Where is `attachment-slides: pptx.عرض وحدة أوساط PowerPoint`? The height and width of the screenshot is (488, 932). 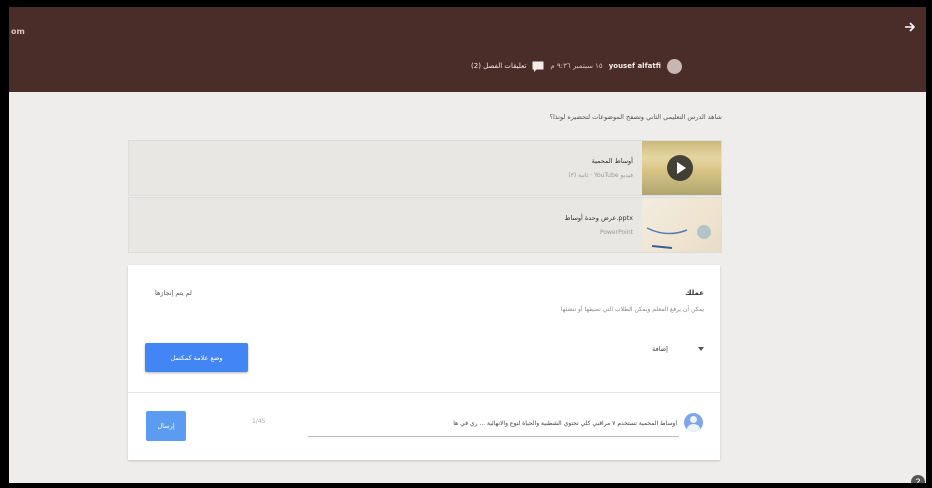 attachment-slides: pptx.عرض وحدة أوساط PowerPoint is located at coordinates (425, 225).